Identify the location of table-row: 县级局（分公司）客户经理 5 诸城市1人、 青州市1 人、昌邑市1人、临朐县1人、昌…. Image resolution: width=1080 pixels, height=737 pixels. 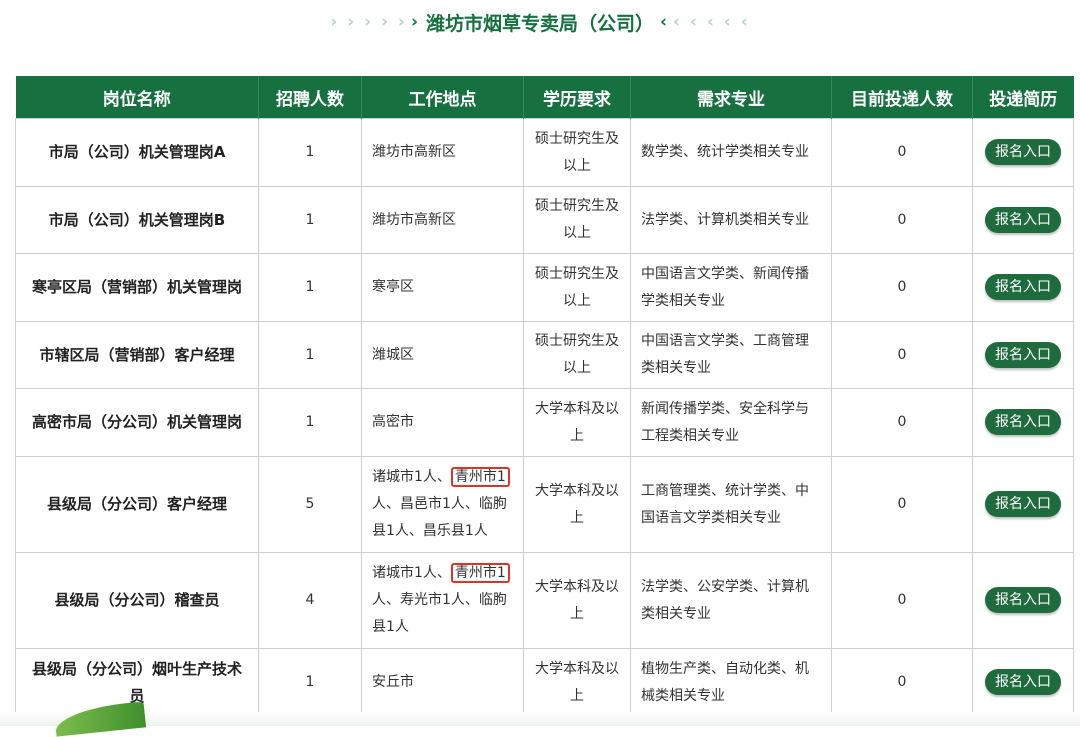
(544, 504).